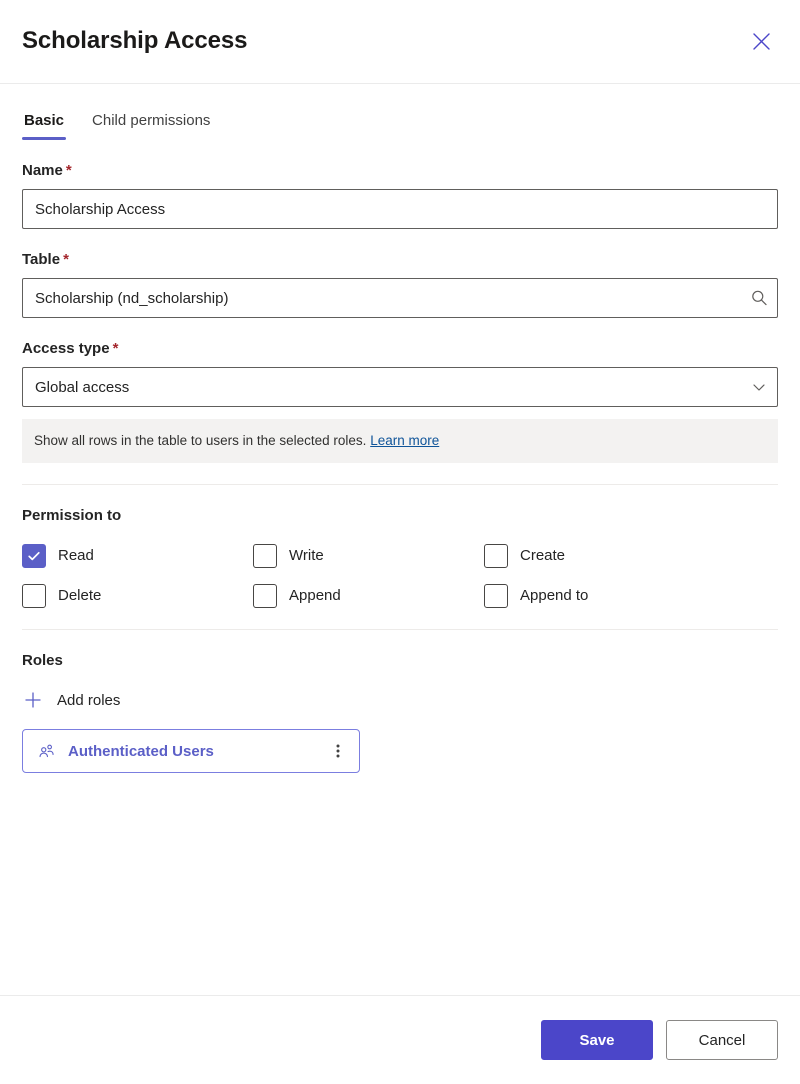  Describe the element at coordinates (400, 42) in the screenshot. I see `panel-header: Scholarship Access` at that location.